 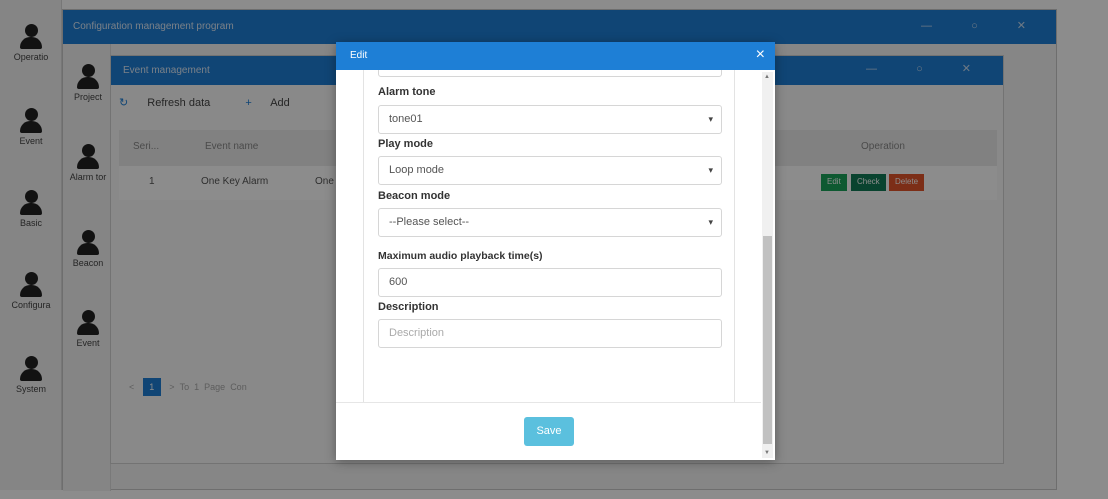 What do you see at coordinates (767, 340) in the screenshot?
I see `scroll-thumb` at bounding box center [767, 340].